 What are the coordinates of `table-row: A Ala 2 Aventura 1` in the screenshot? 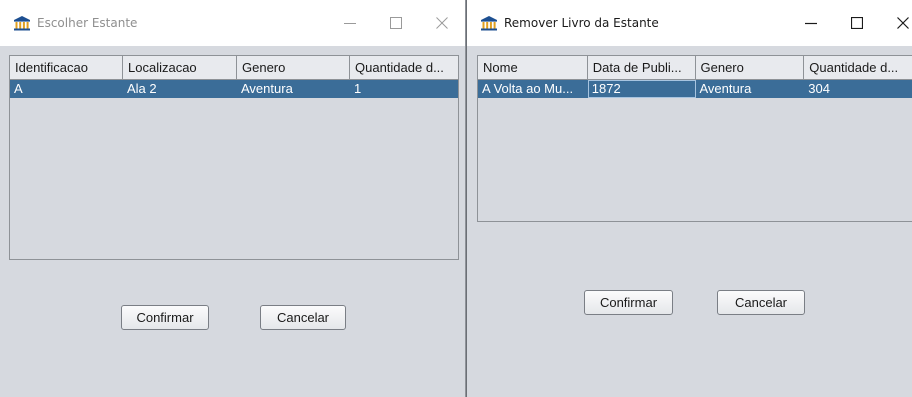 It's located at (234, 89).